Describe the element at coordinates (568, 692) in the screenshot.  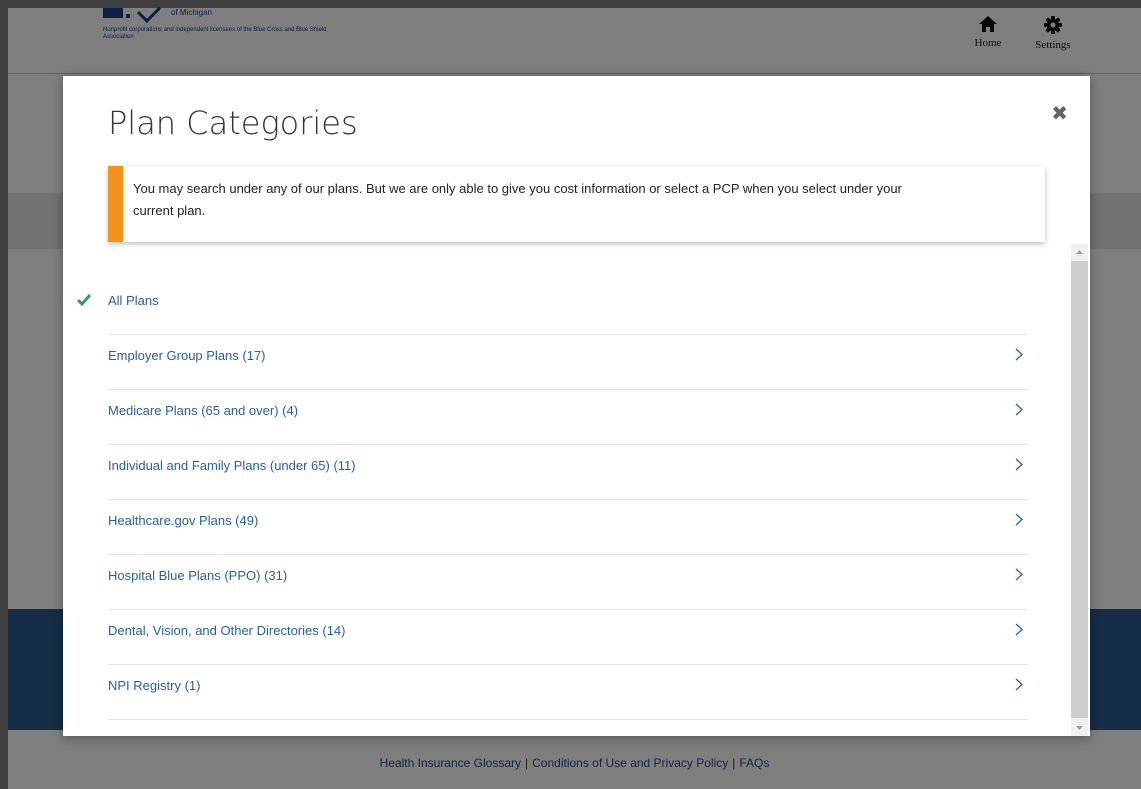
I see `plan-item-npi-registry: NPI Registry (1)` at that location.